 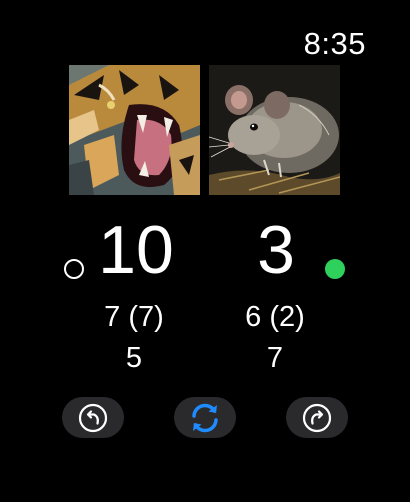 I want to click on player1-score: 10, so click(x=136, y=250).